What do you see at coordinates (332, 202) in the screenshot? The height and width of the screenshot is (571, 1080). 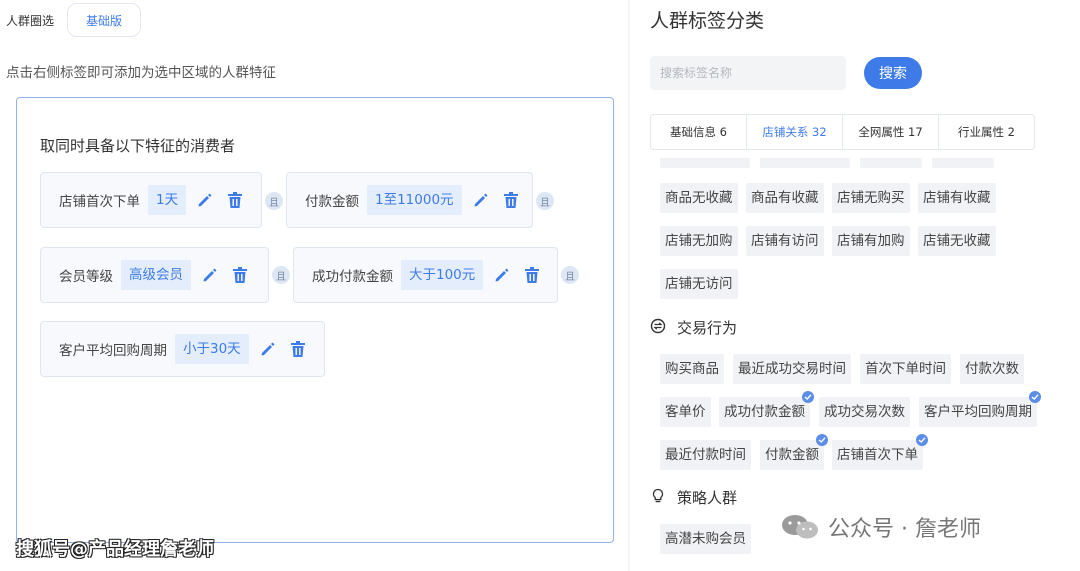 I see `condition-label: 付款金额` at bounding box center [332, 202].